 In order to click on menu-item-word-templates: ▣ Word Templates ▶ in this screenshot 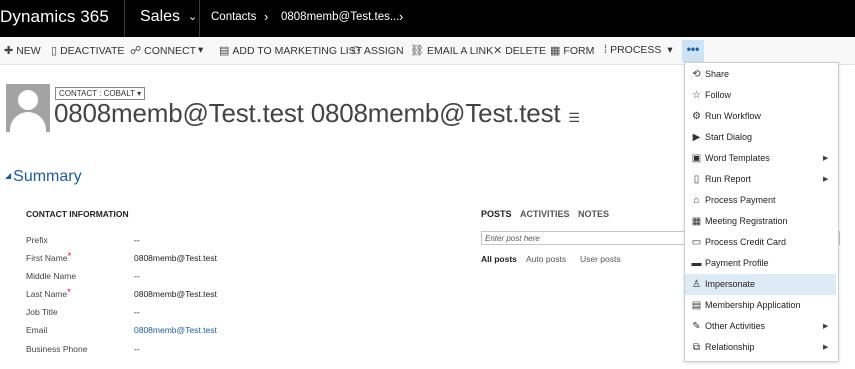, I will do `click(760, 158)`.